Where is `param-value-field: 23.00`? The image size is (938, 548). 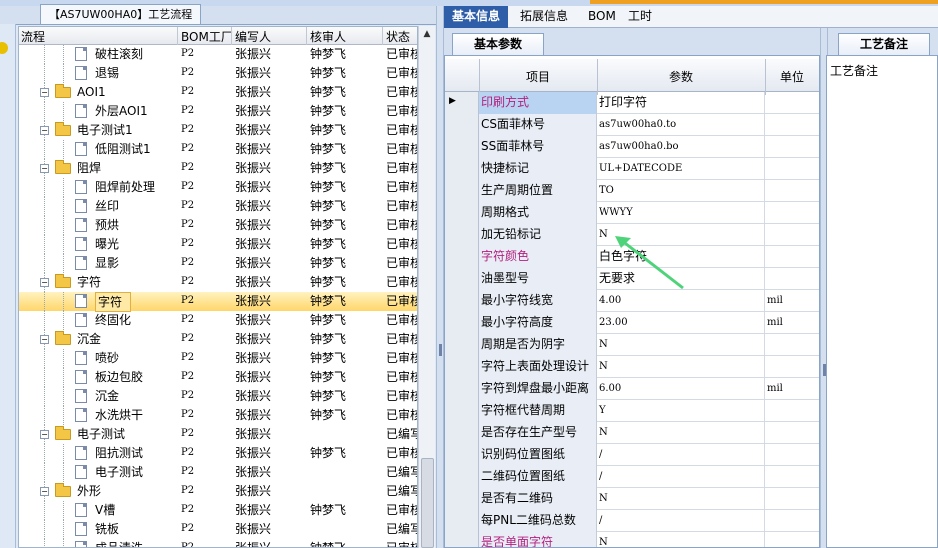 param-value-field: 23.00 is located at coordinates (681, 323).